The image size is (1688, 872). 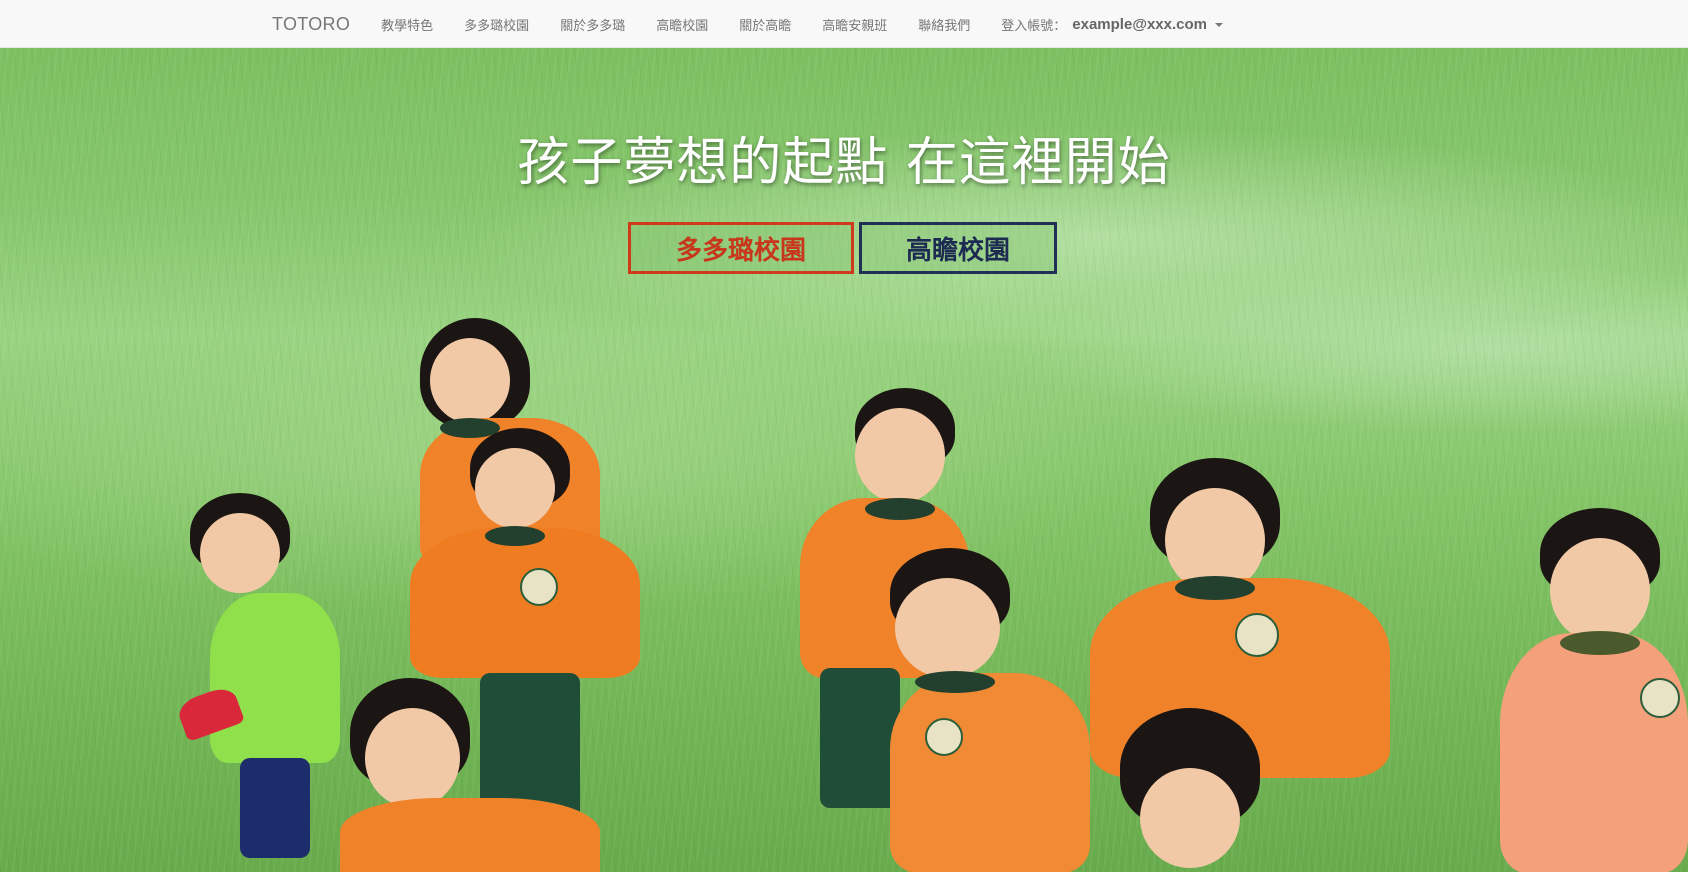 What do you see at coordinates (1218, 25) in the screenshot?
I see `caret-down-icon` at bounding box center [1218, 25].